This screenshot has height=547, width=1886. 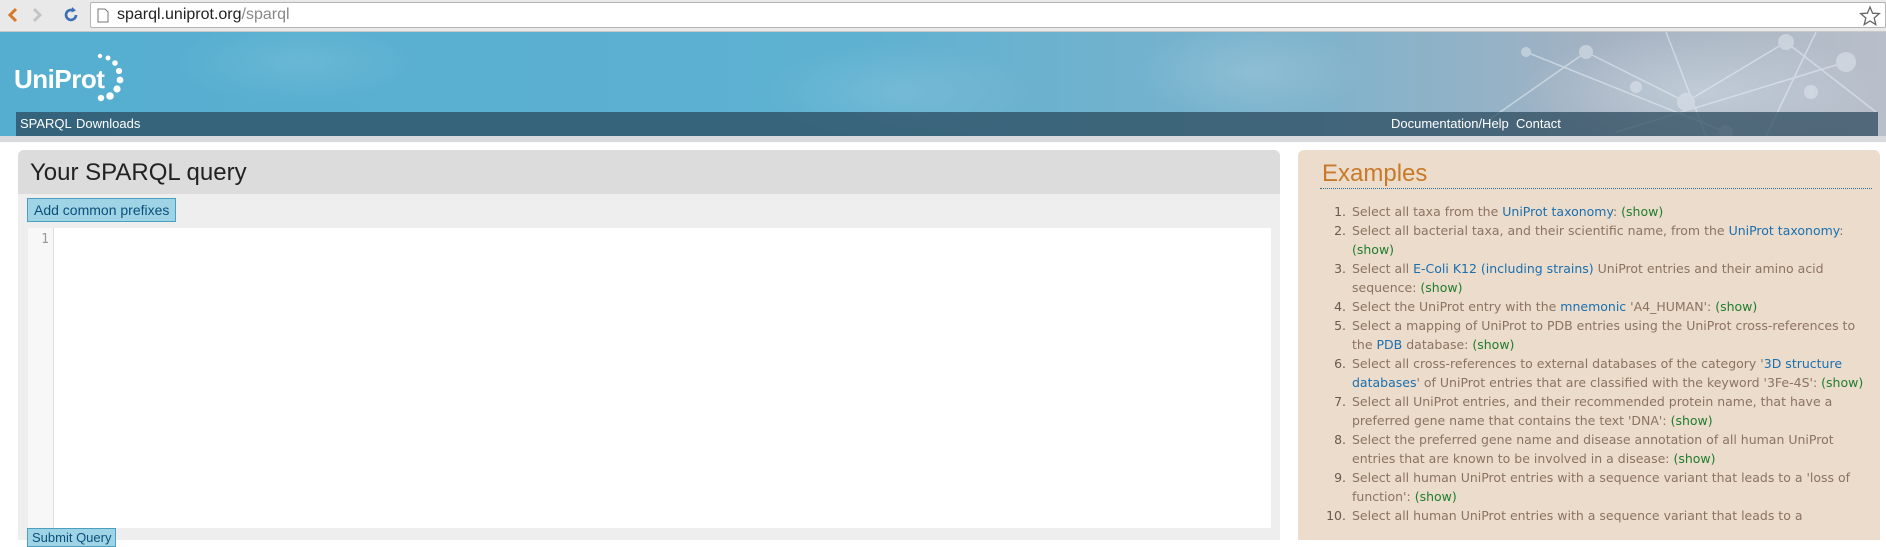 What do you see at coordinates (1383, 268) in the screenshot?
I see `example-text: Select all` at bounding box center [1383, 268].